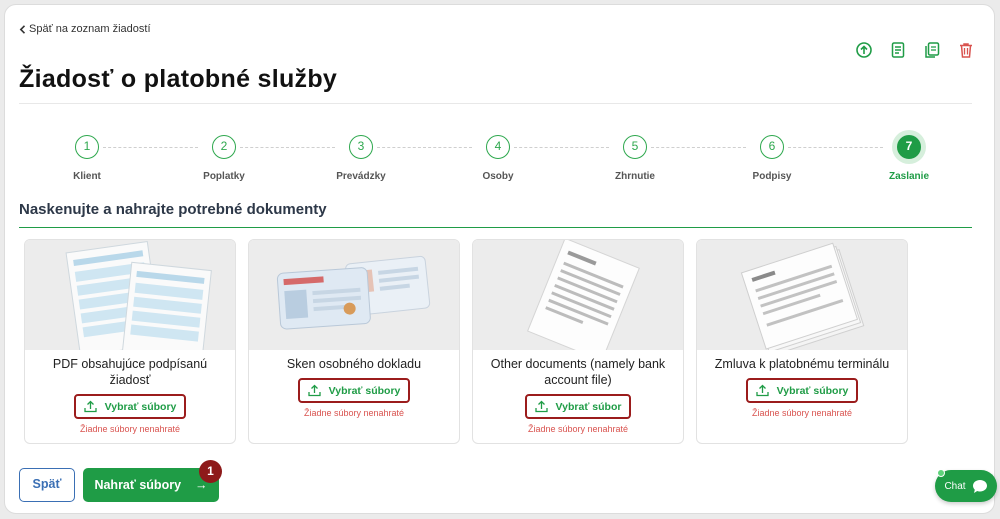 Image resolution: width=1000 pixels, height=519 pixels. I want to click on section-divider, so click(495, 227).